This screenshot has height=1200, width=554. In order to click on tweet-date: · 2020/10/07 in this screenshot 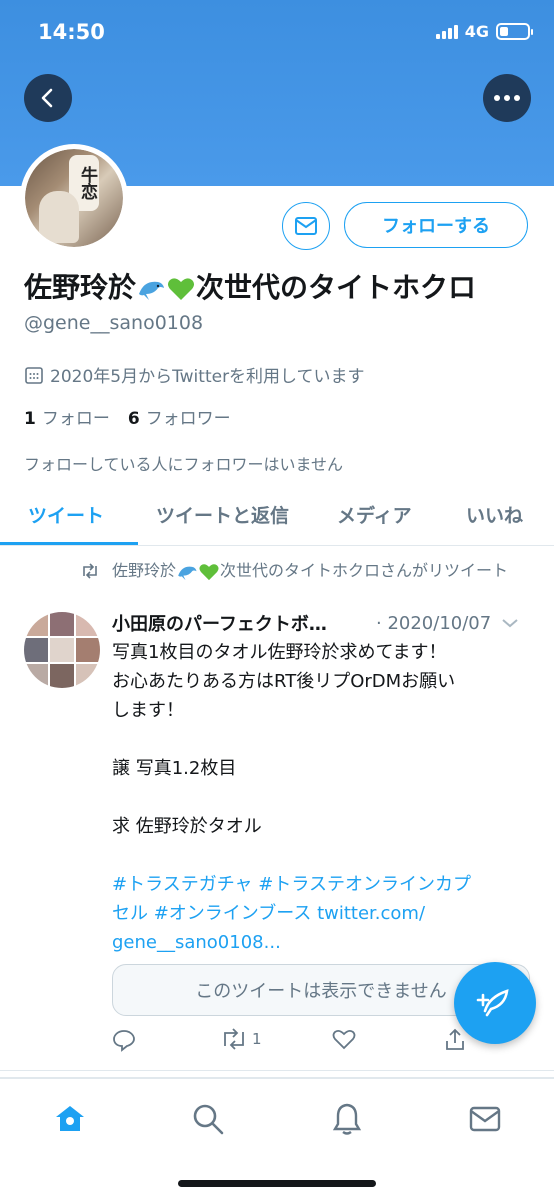, I will do `click(434, 623)`.